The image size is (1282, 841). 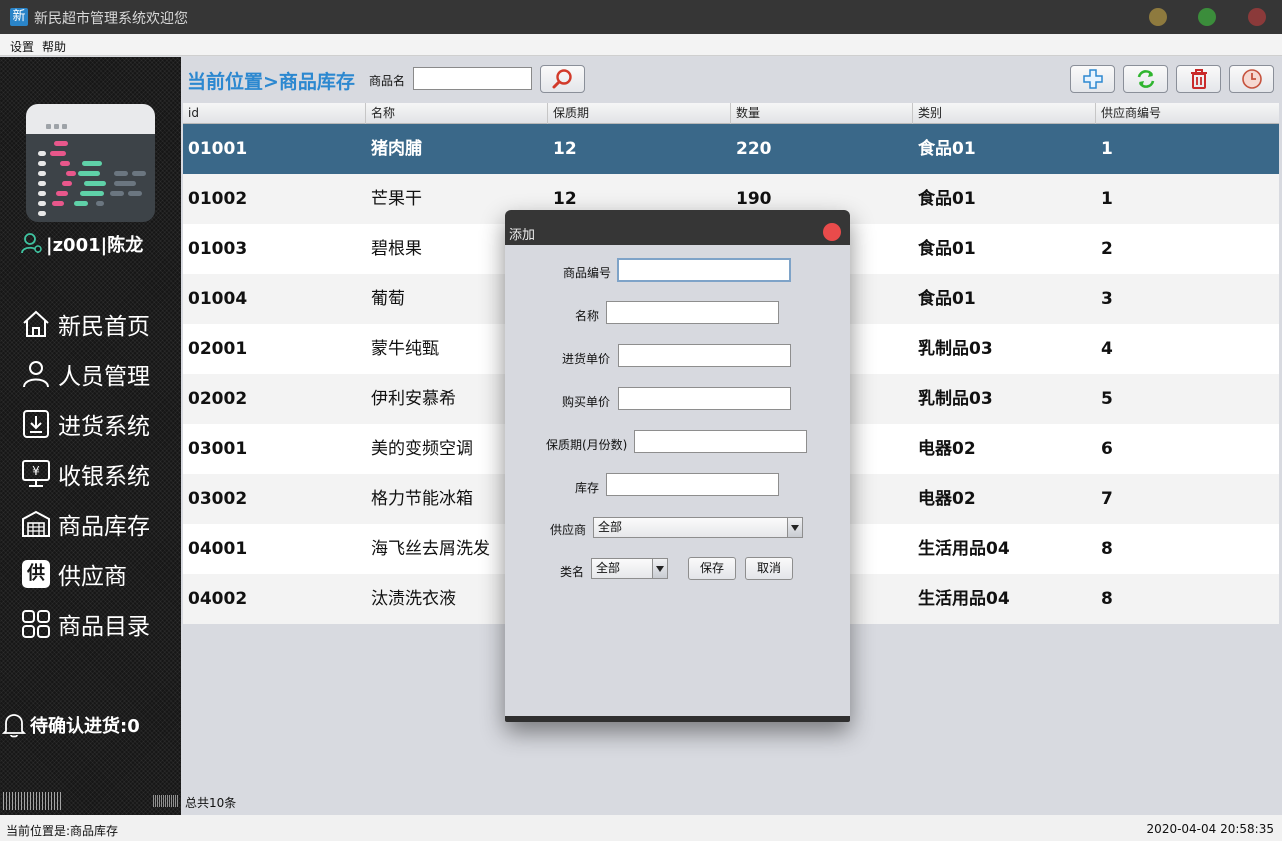 I want to click on maximize-button, so click(x=1207, y=17).